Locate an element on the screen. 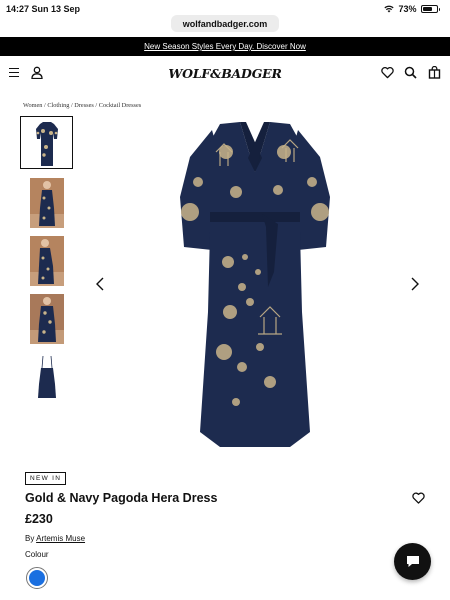 The width and height of the screenshot is (450, 600). address-bar-url: wolfandbadger.com is located at coordinates (225, 23).